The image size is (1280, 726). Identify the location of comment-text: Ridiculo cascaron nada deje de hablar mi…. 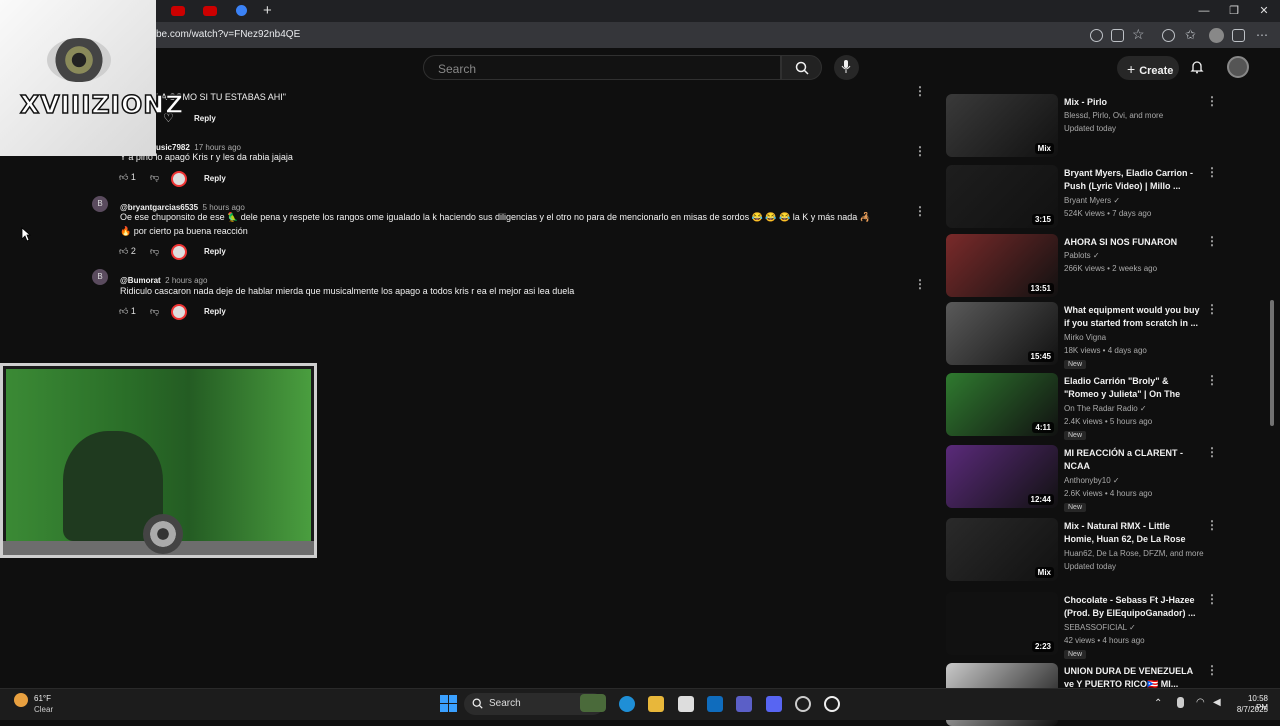
(347, 291).